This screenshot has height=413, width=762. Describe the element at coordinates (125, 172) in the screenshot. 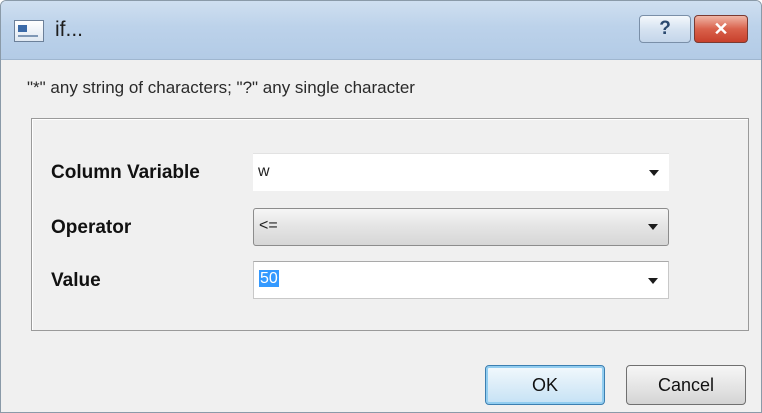

I see `column-variable-label: Column Variable` at that location.